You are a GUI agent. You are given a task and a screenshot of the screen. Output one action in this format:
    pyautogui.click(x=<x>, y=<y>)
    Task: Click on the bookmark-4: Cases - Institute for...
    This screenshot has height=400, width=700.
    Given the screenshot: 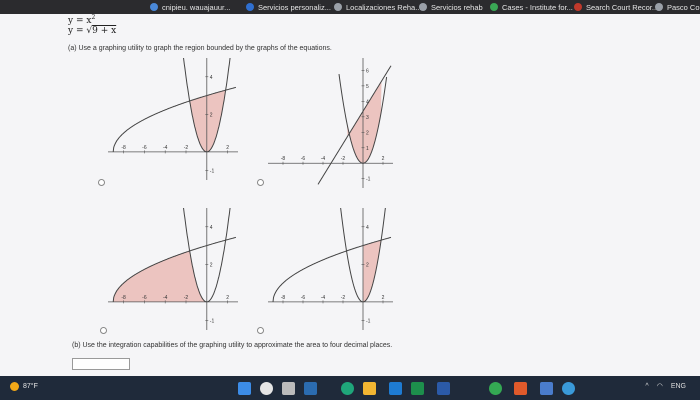 What is the action you would take?
    pyautogui.click(x=531, y=7)
    